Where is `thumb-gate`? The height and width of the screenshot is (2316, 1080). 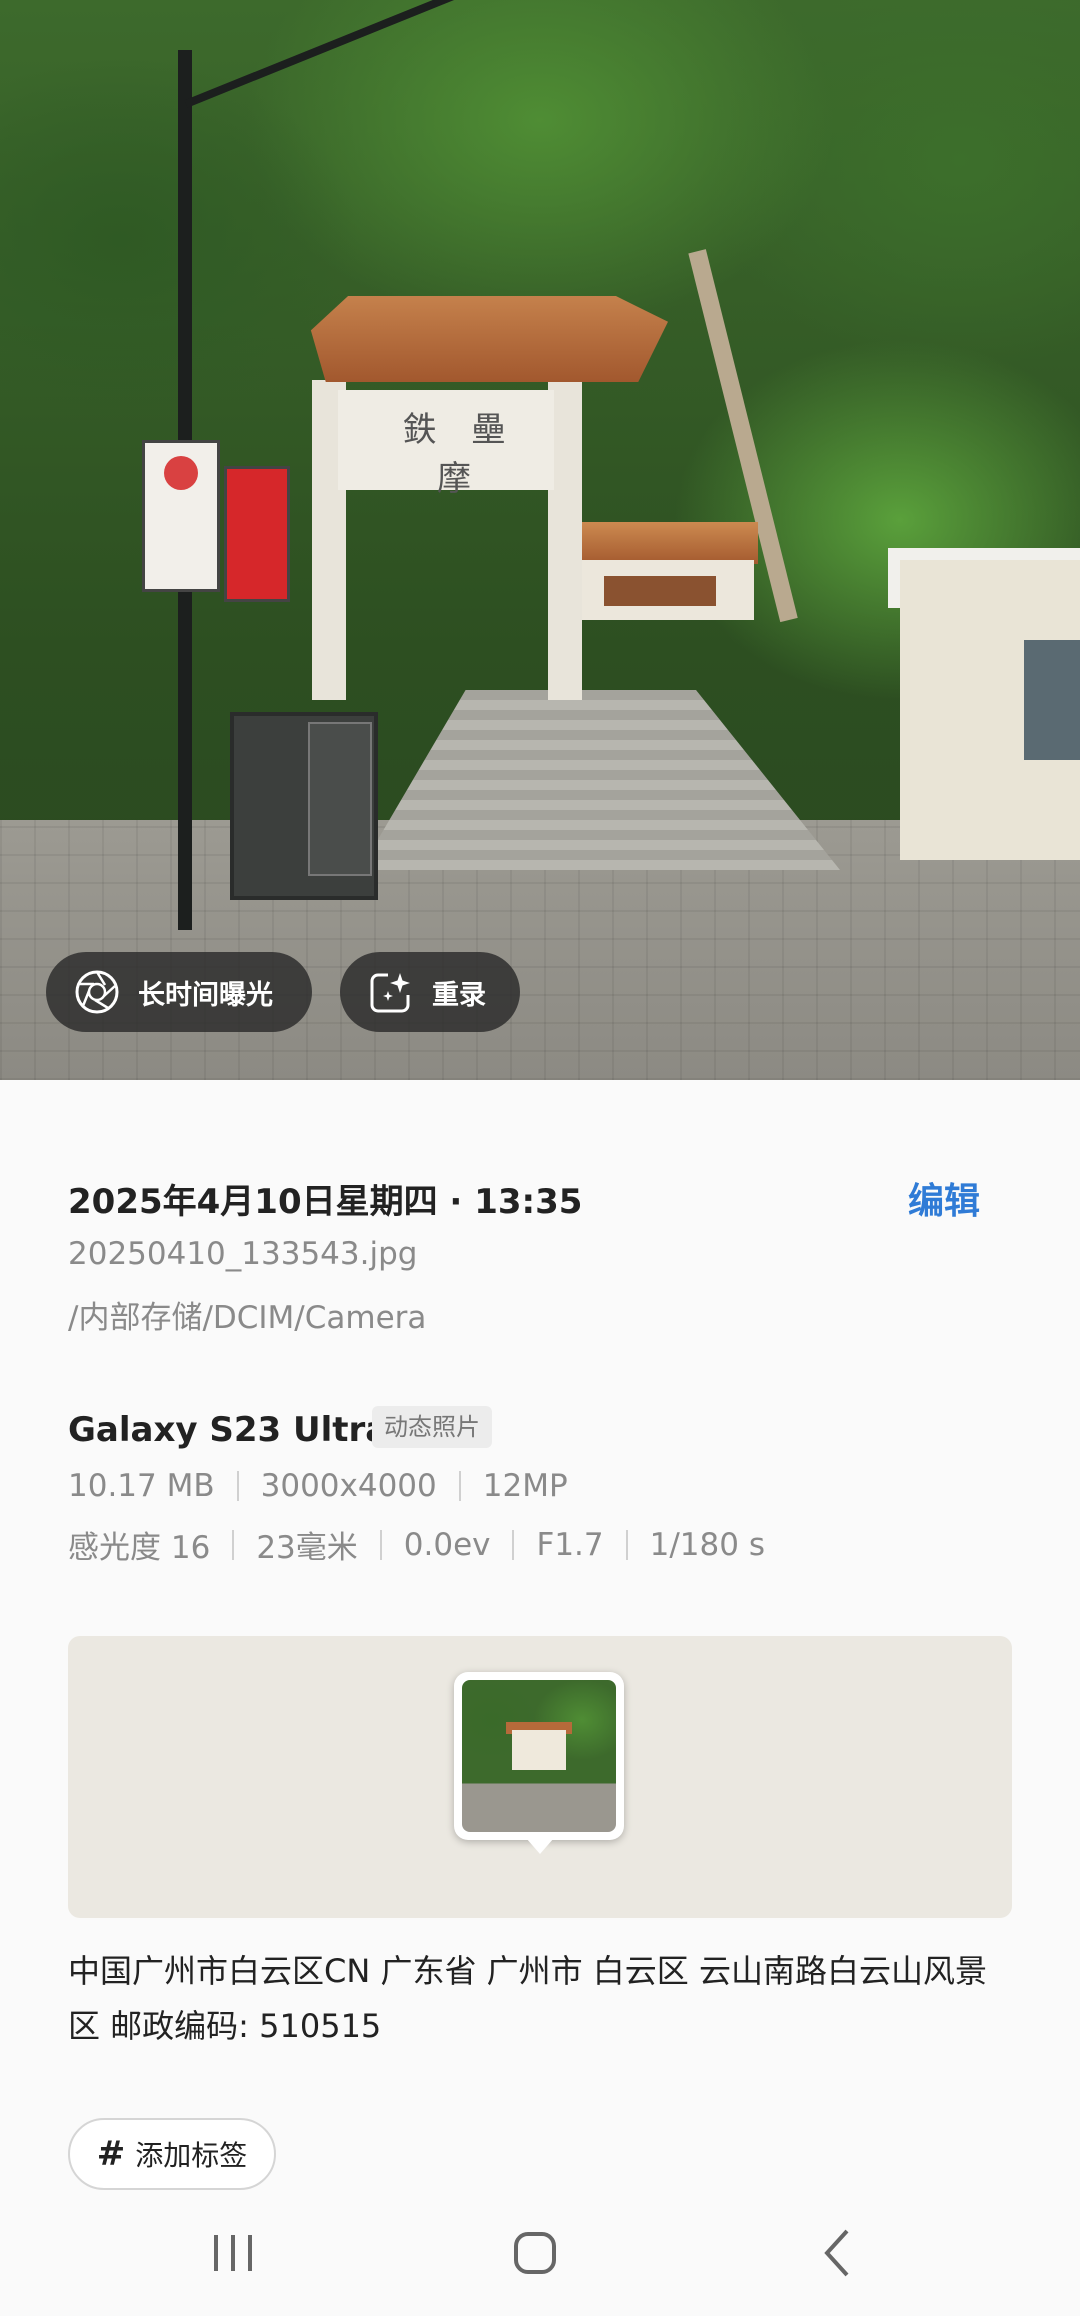
thumb-gate is located at coordinates (539, 1750).